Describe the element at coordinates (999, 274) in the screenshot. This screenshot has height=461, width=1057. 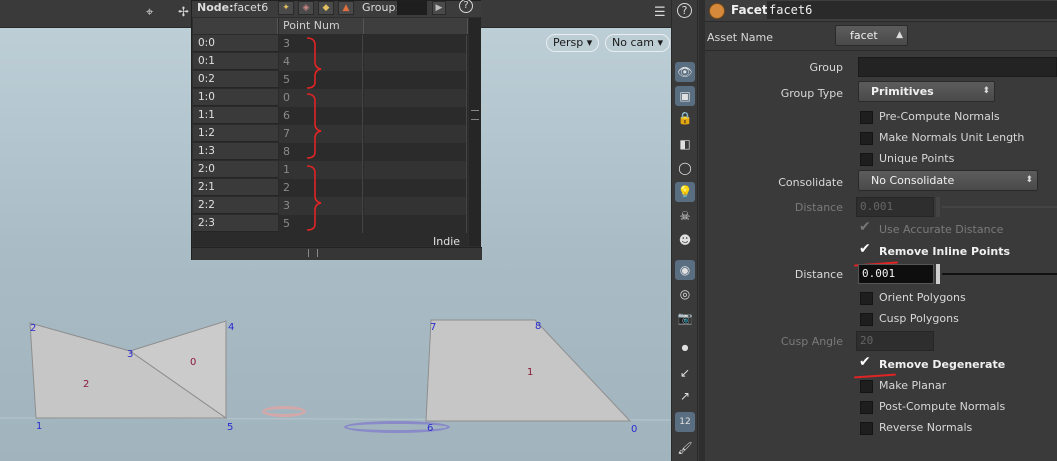
I see `distance-slider-track` at that location.